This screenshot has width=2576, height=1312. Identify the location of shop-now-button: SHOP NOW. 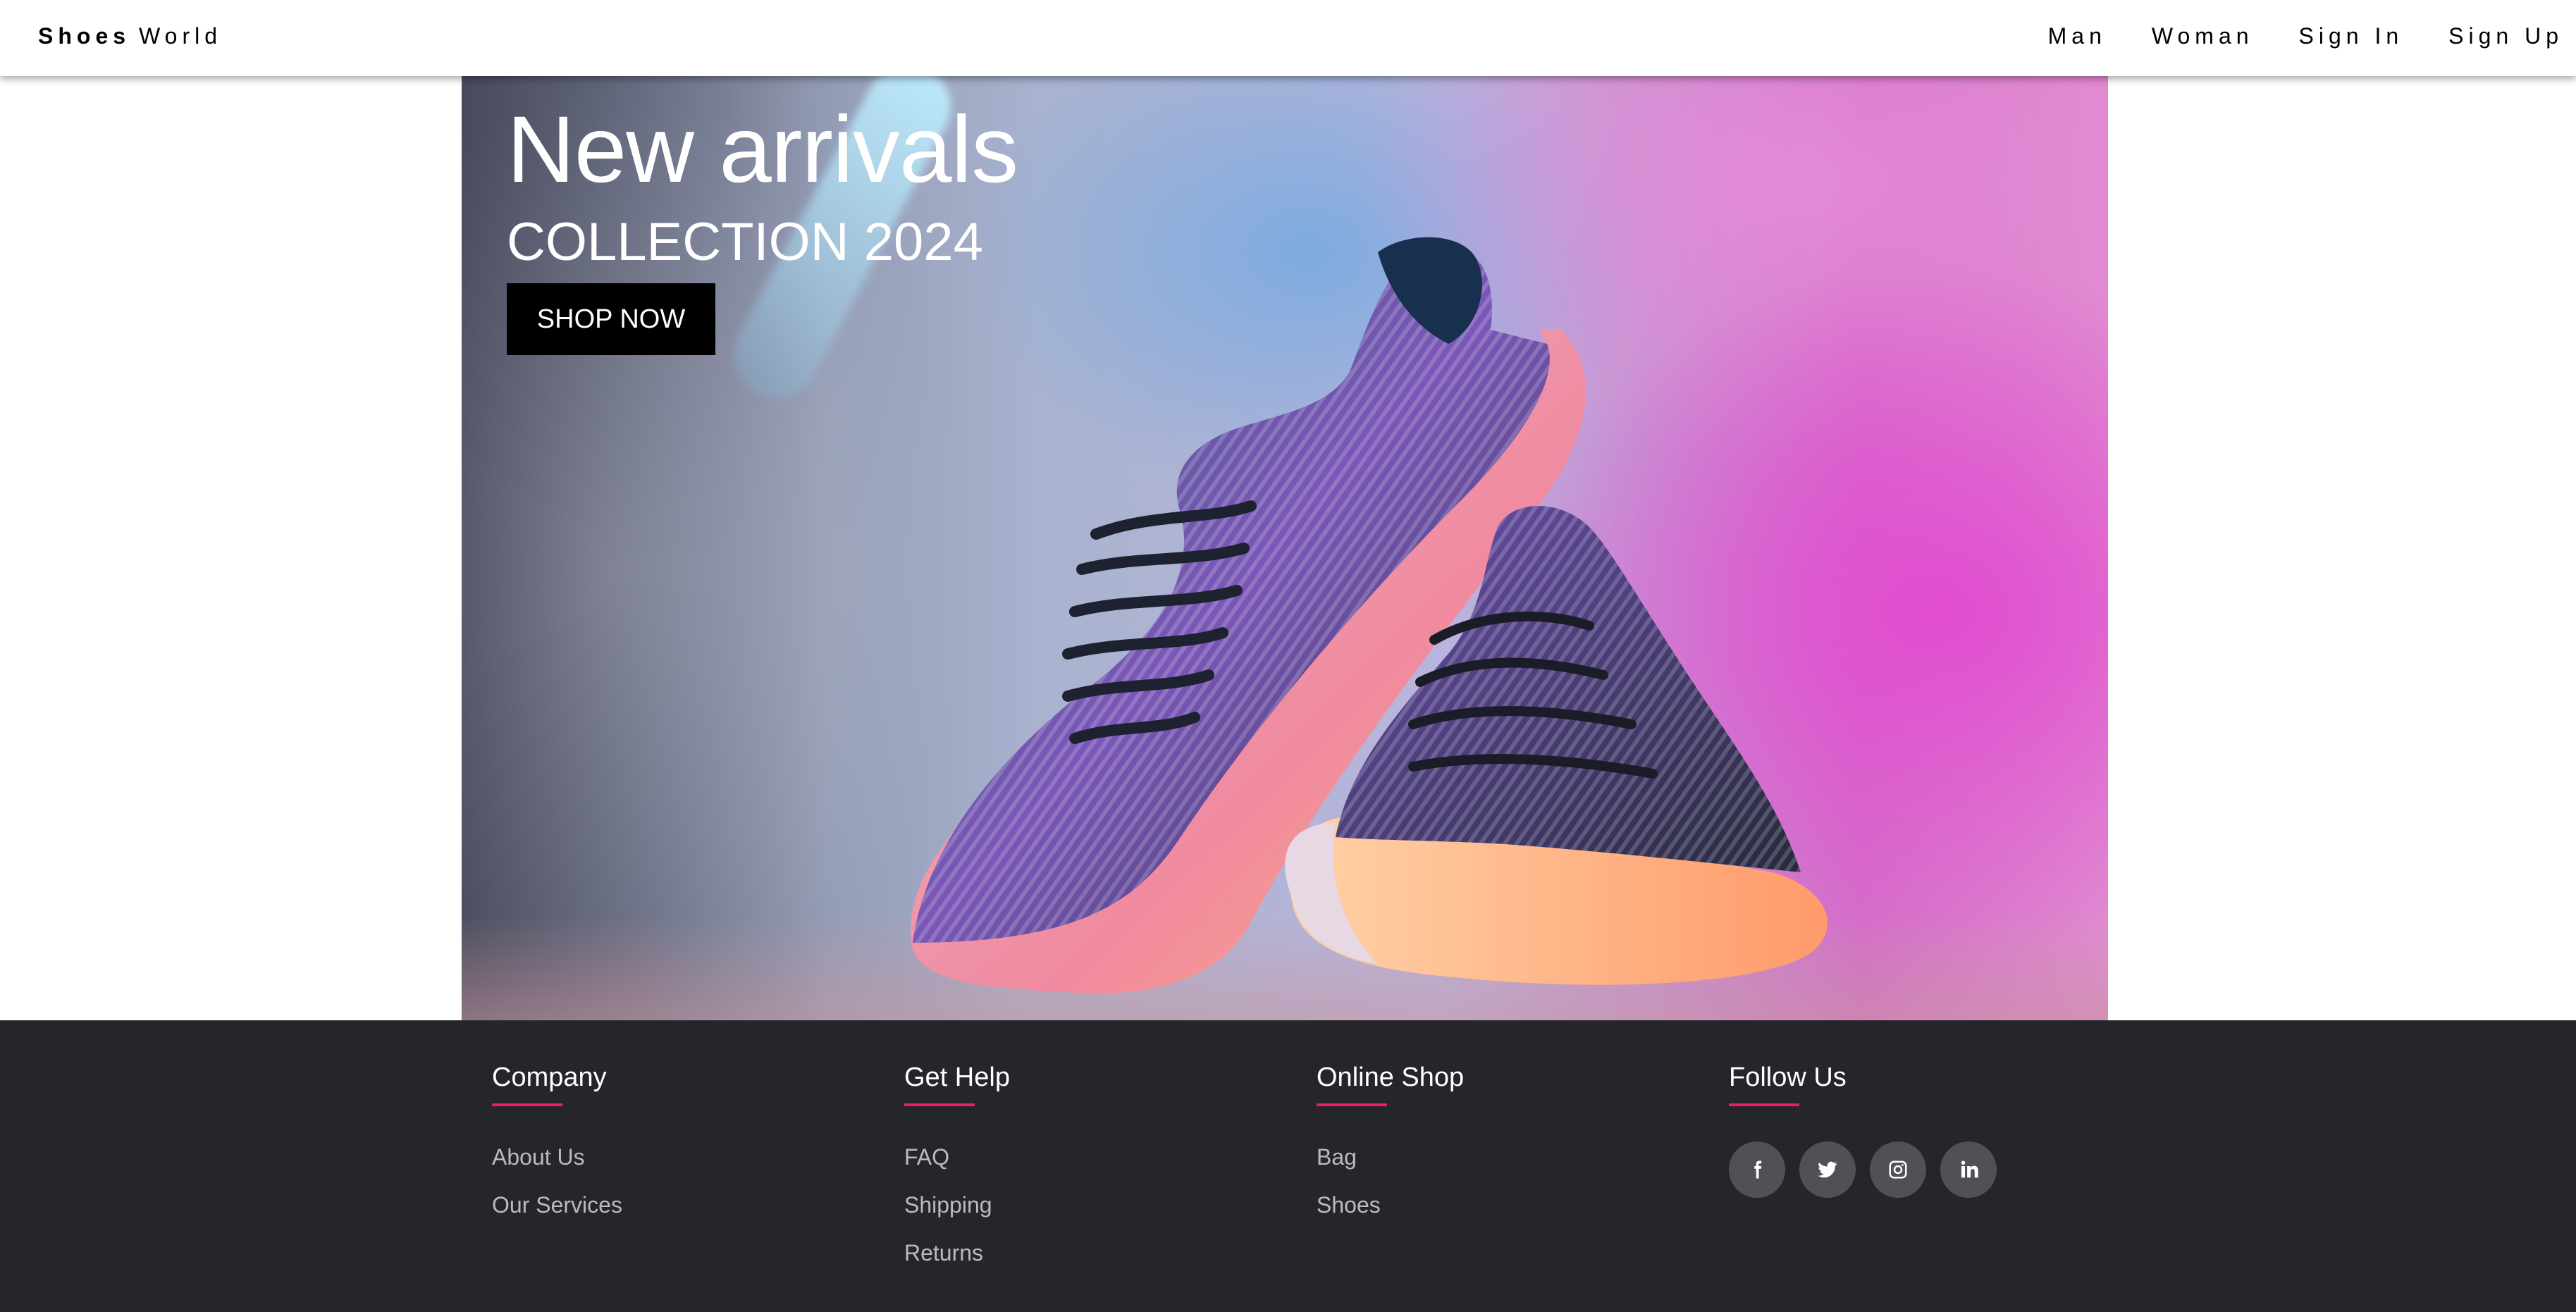
(611, 319).